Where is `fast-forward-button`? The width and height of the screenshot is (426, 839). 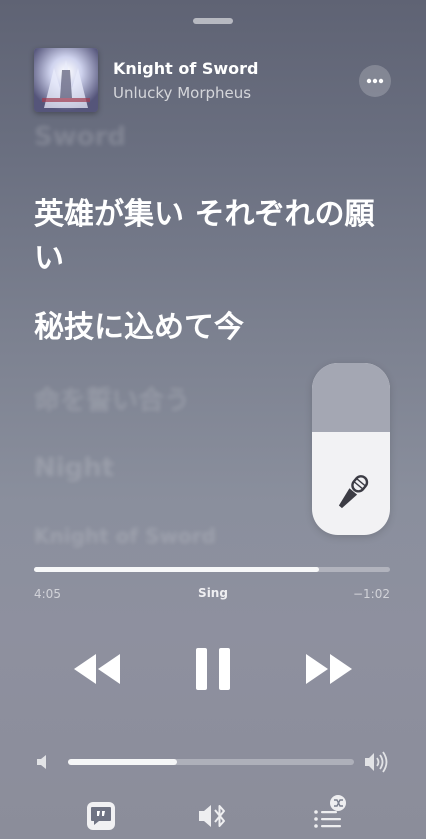
fast-forward-button is located at coordinates (329, 669).